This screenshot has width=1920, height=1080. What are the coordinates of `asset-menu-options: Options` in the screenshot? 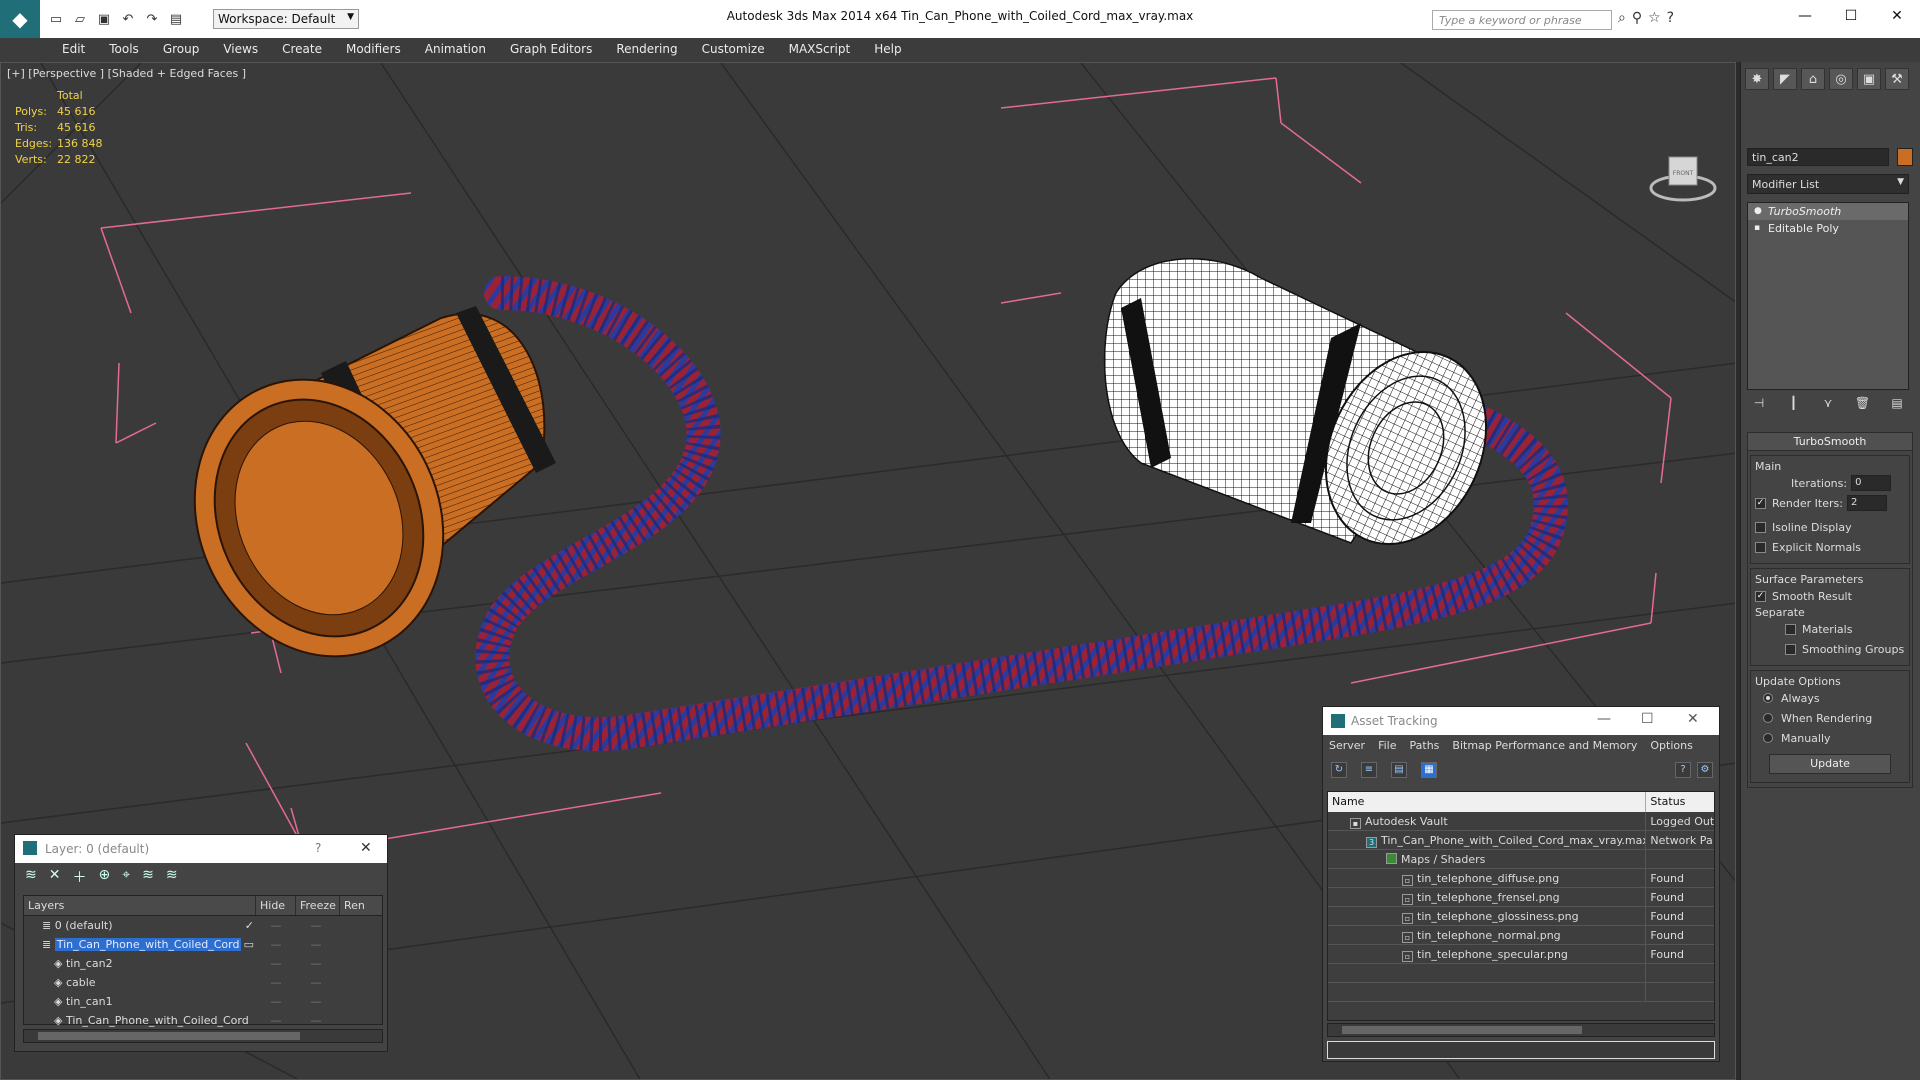 It's located at (1671, 746).